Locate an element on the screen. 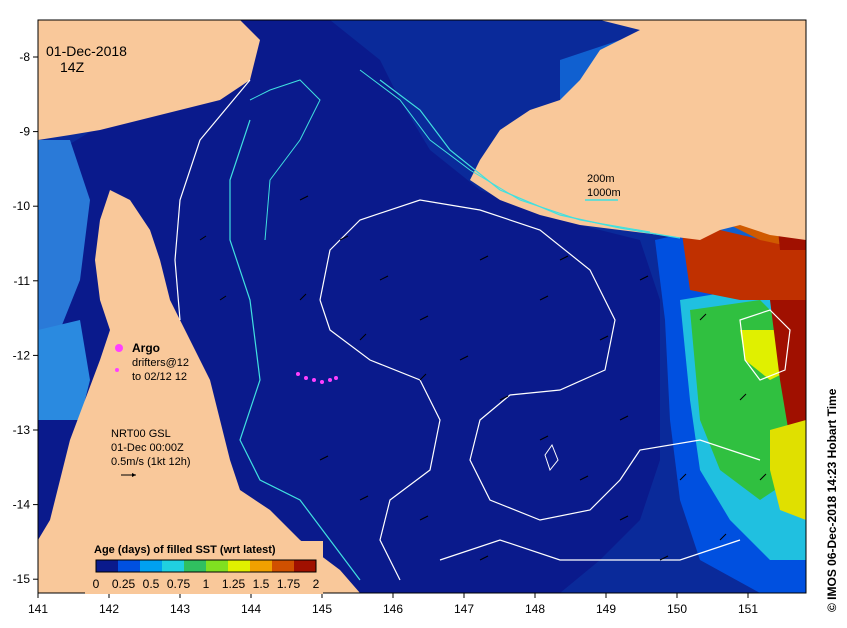  y-tick-label: -14 is located at coordinates (22, 505).